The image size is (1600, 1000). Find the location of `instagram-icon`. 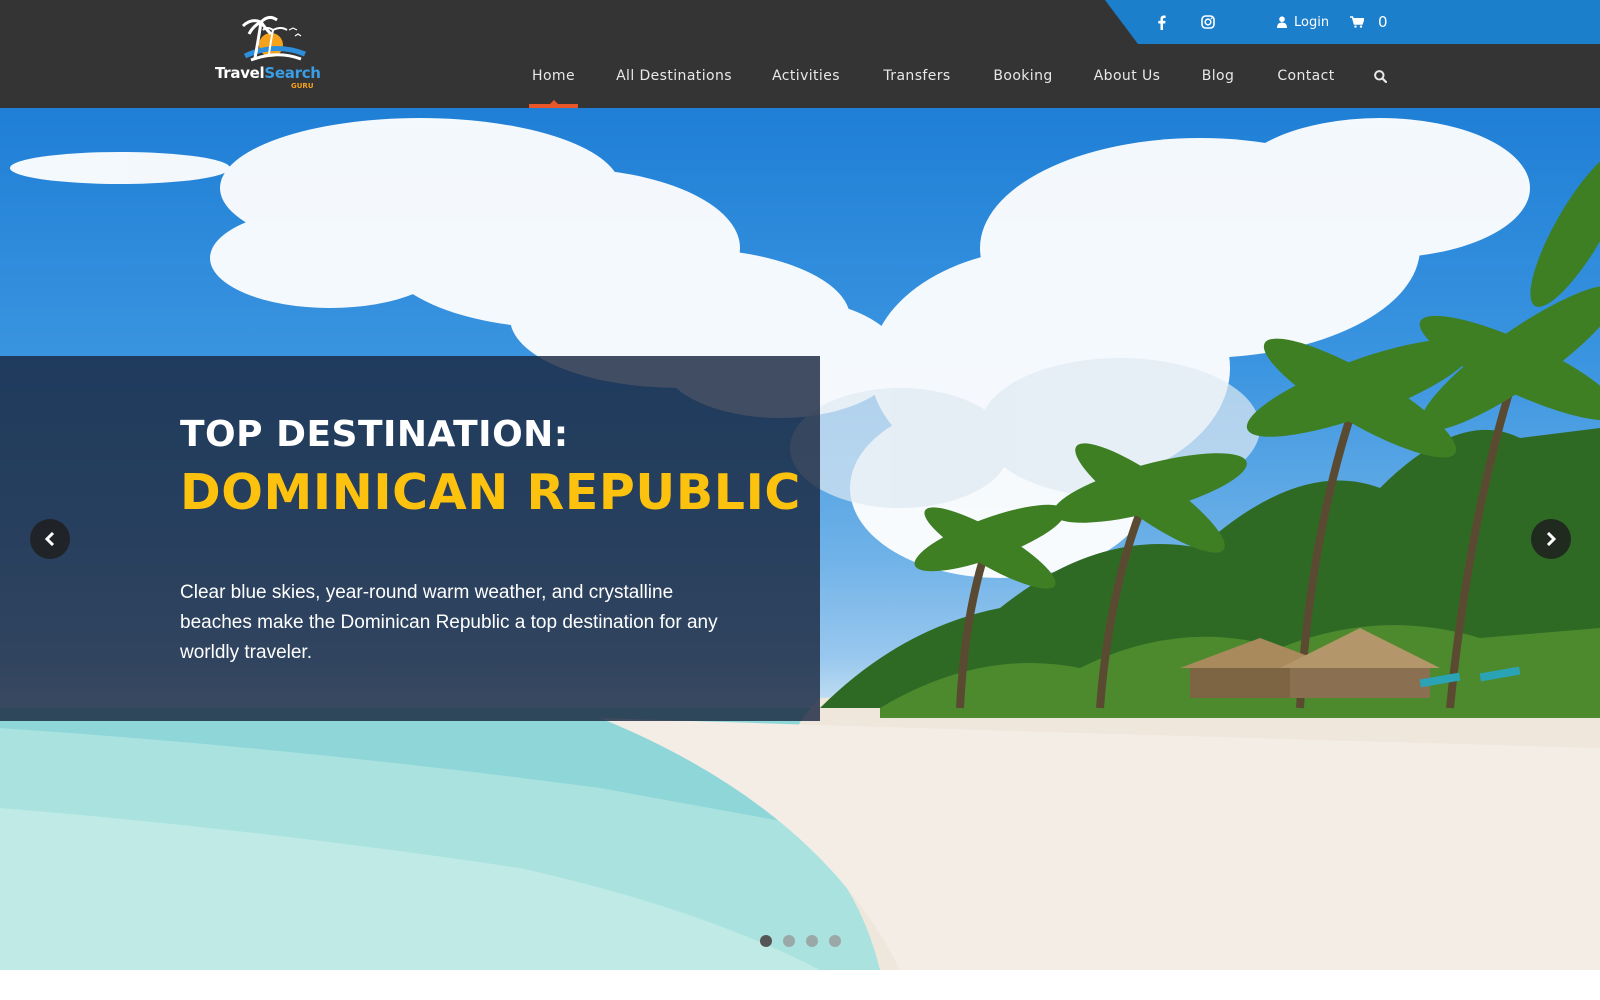

instagram-icon is located at coordinates (1208, 22).